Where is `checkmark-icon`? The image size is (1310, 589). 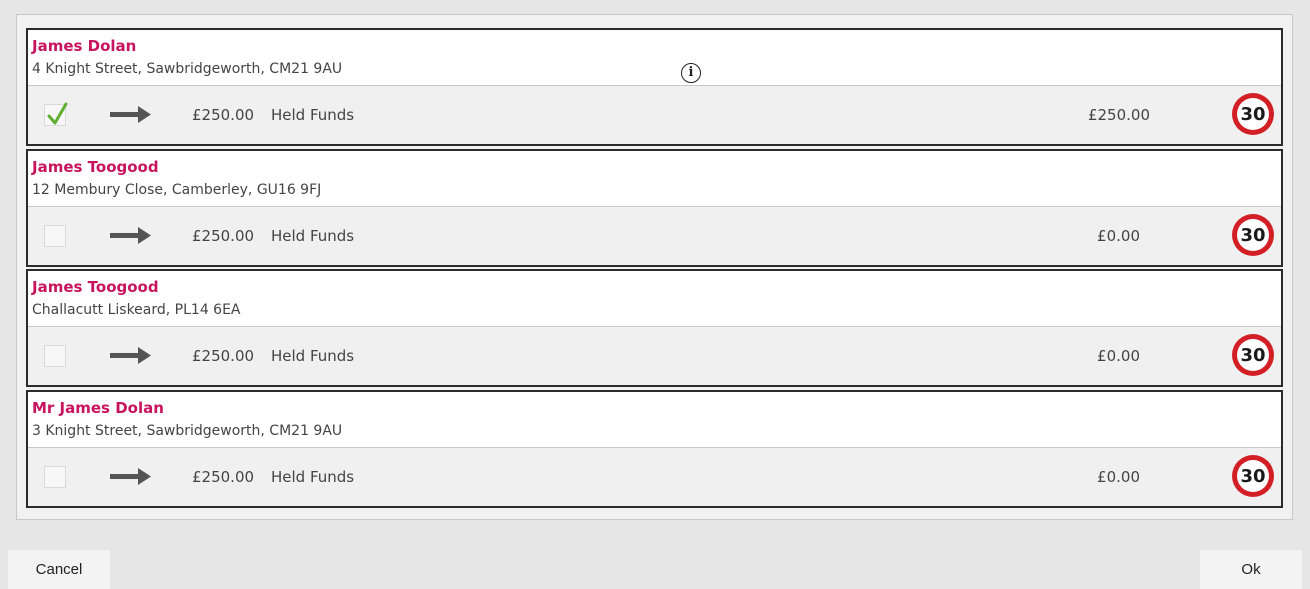
checkmark-icon is located at coordinates (57, 113).